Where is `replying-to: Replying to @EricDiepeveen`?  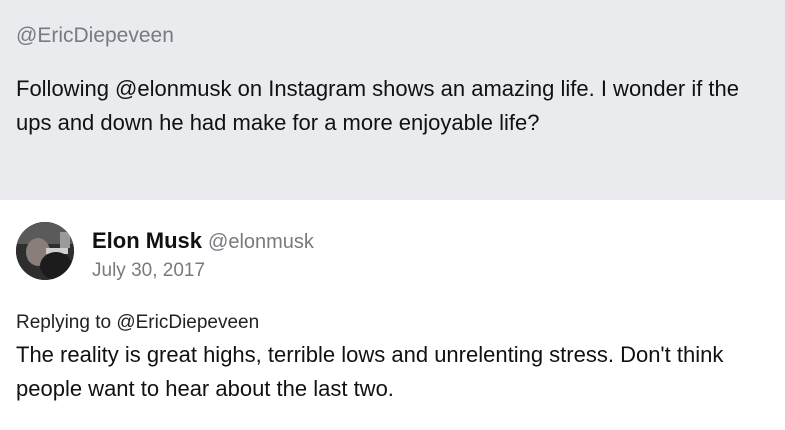 replying-to: Replying to @EricDiepeveen is located at coordinates (138, 322).